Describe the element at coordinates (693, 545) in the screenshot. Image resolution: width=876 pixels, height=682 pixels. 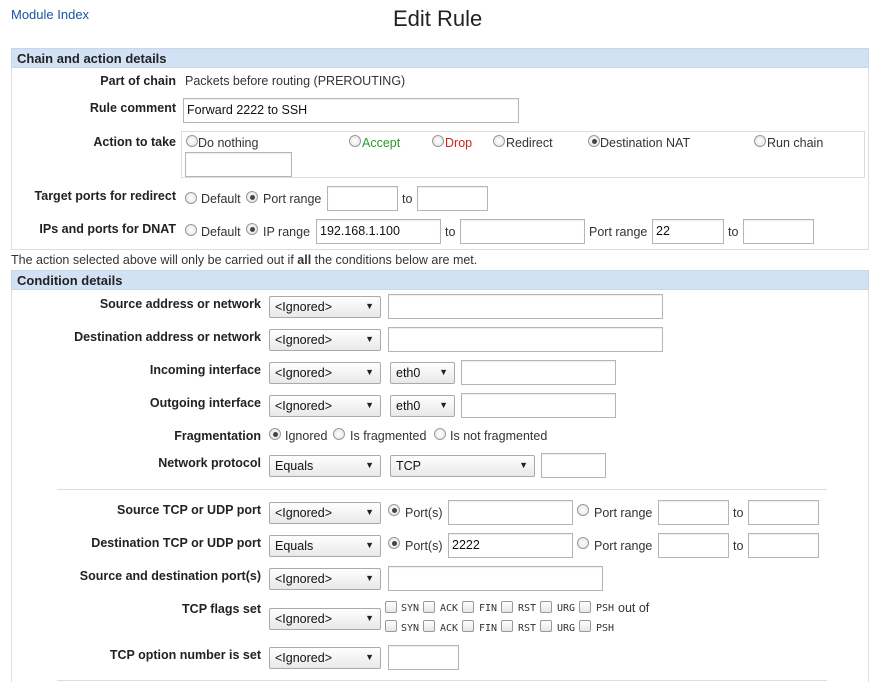
I see `dest-port-range-from-input` at that location.